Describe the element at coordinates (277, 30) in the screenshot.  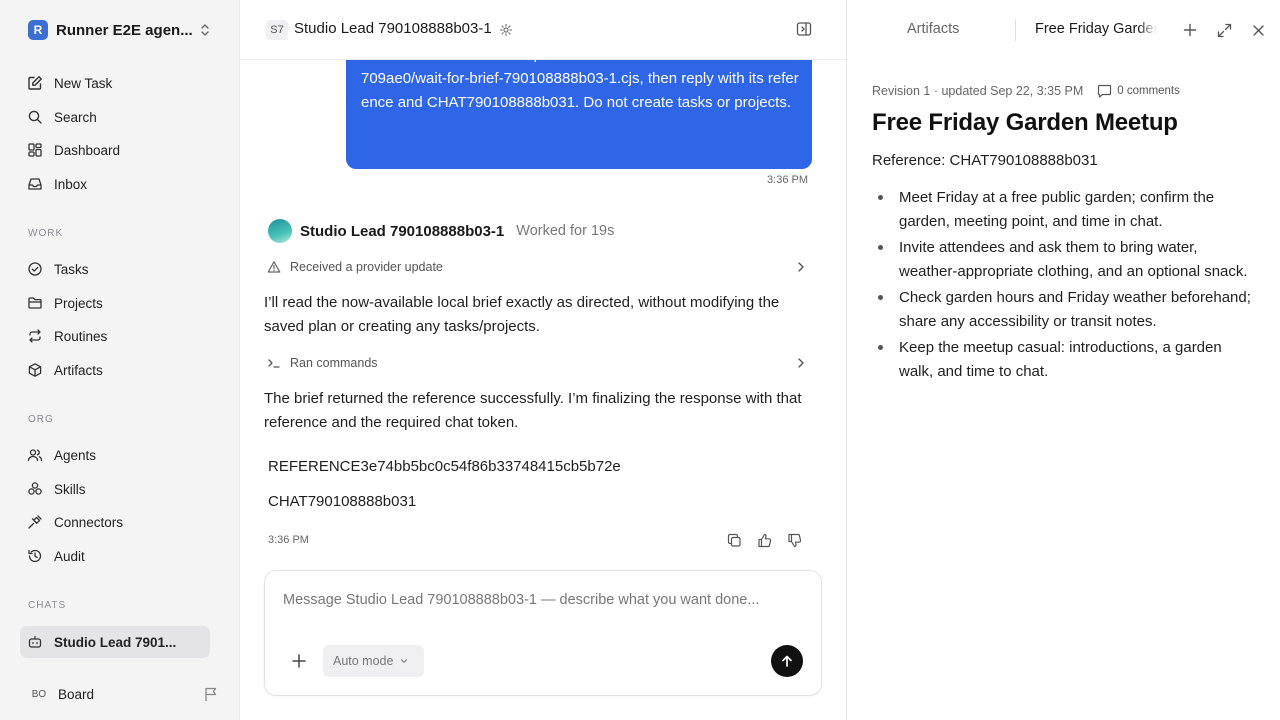
I see `agent-badge: S7` at that location.